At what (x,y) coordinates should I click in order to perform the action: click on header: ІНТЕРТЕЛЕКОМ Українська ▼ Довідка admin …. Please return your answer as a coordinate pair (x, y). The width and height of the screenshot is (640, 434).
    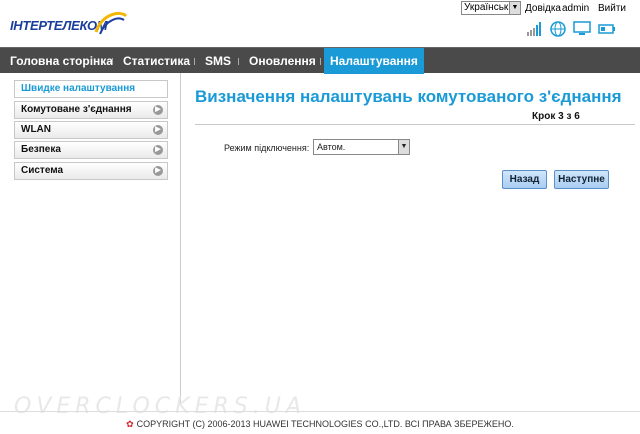
    Looking at the image, I should click on (320, 23).